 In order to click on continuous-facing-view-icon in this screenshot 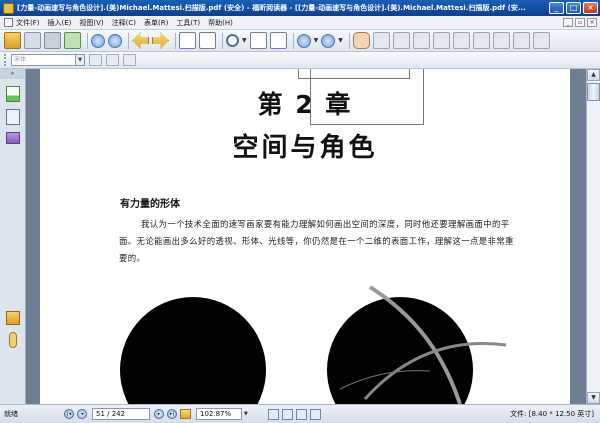, I will do `click(315, 414)`.